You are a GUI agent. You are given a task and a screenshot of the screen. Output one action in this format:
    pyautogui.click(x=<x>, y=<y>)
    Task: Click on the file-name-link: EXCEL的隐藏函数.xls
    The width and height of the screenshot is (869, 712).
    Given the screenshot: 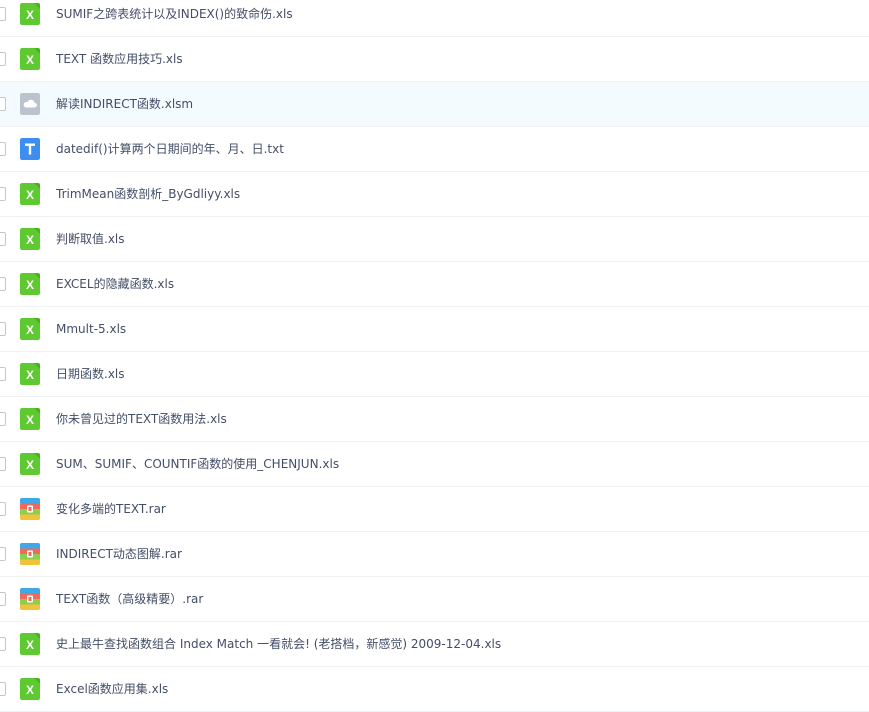 What is the action you would take?
    pyautogui.click(x=115, y=284)
    